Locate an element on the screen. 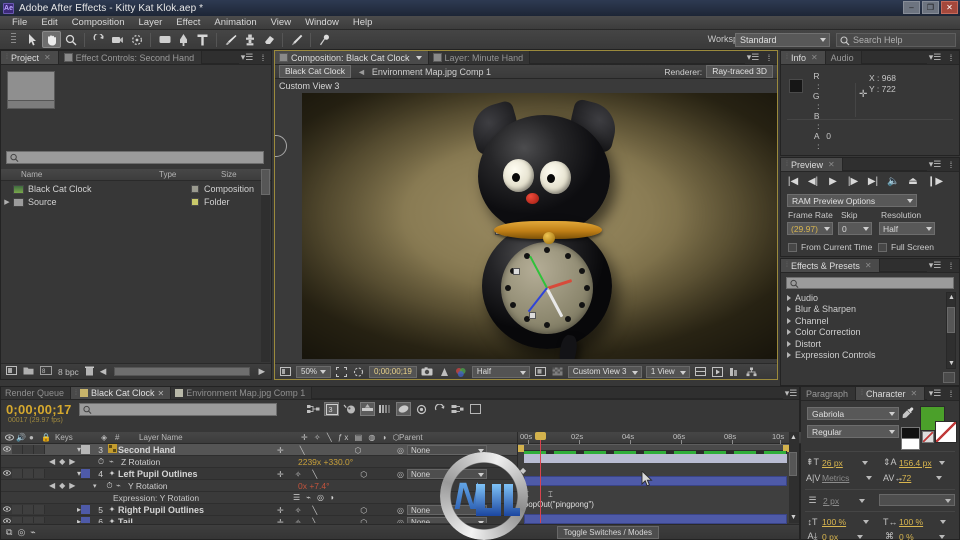 Image resolution: width=960 pixels, height=540 pixels. keyframe-navigator: ◀◆▶ is located at coordinates (71, 485).